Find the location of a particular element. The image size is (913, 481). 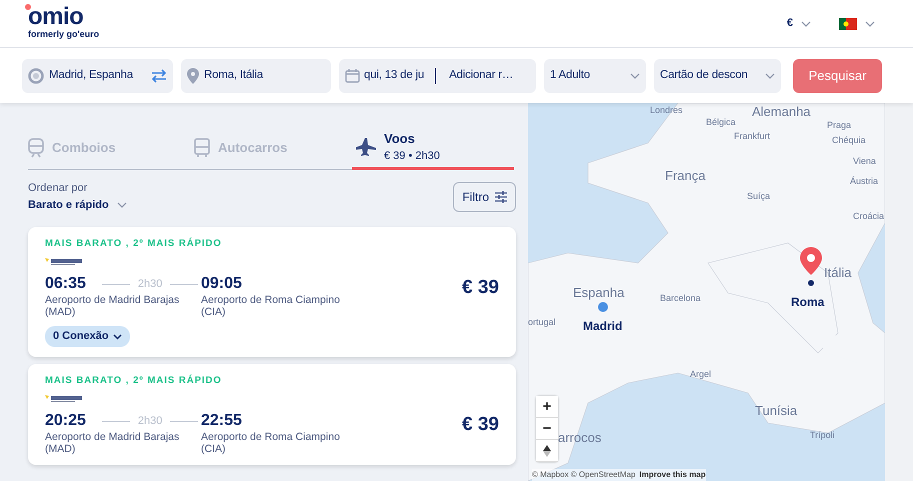

city-label: Madrid is located at coordinates (602, 326).